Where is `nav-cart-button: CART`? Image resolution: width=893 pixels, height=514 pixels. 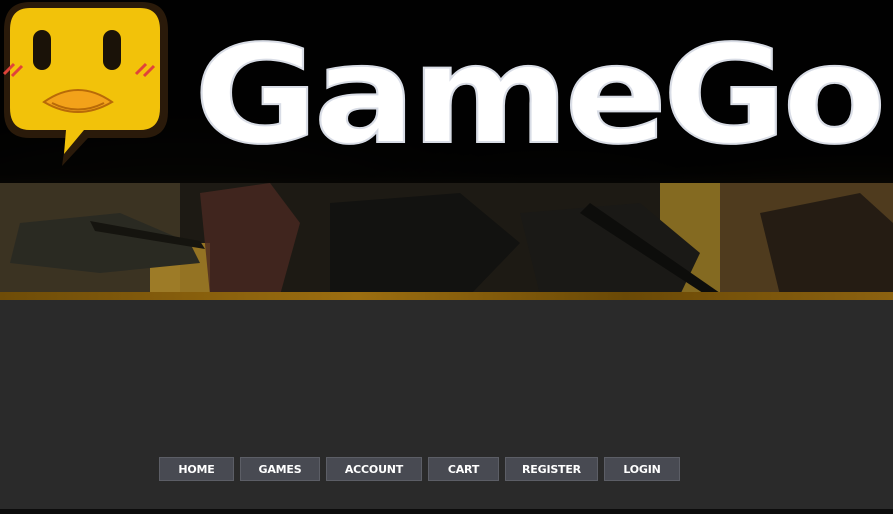
nav-cart-button: CART is located at coordinates (463, 469).